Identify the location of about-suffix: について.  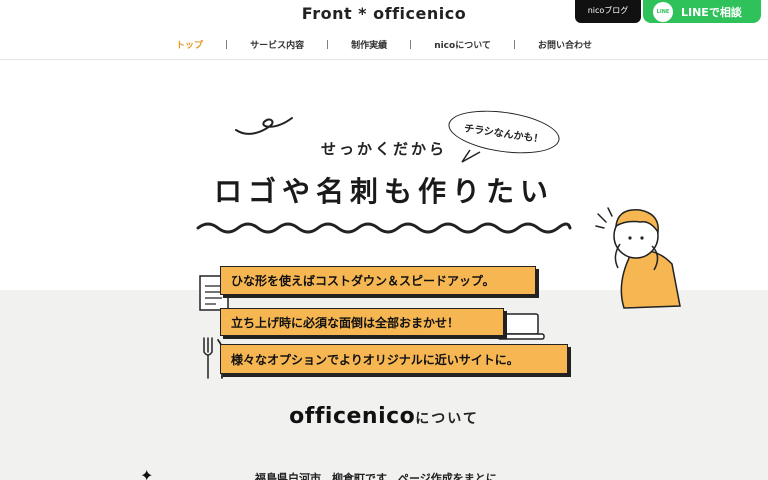
(447, 419).